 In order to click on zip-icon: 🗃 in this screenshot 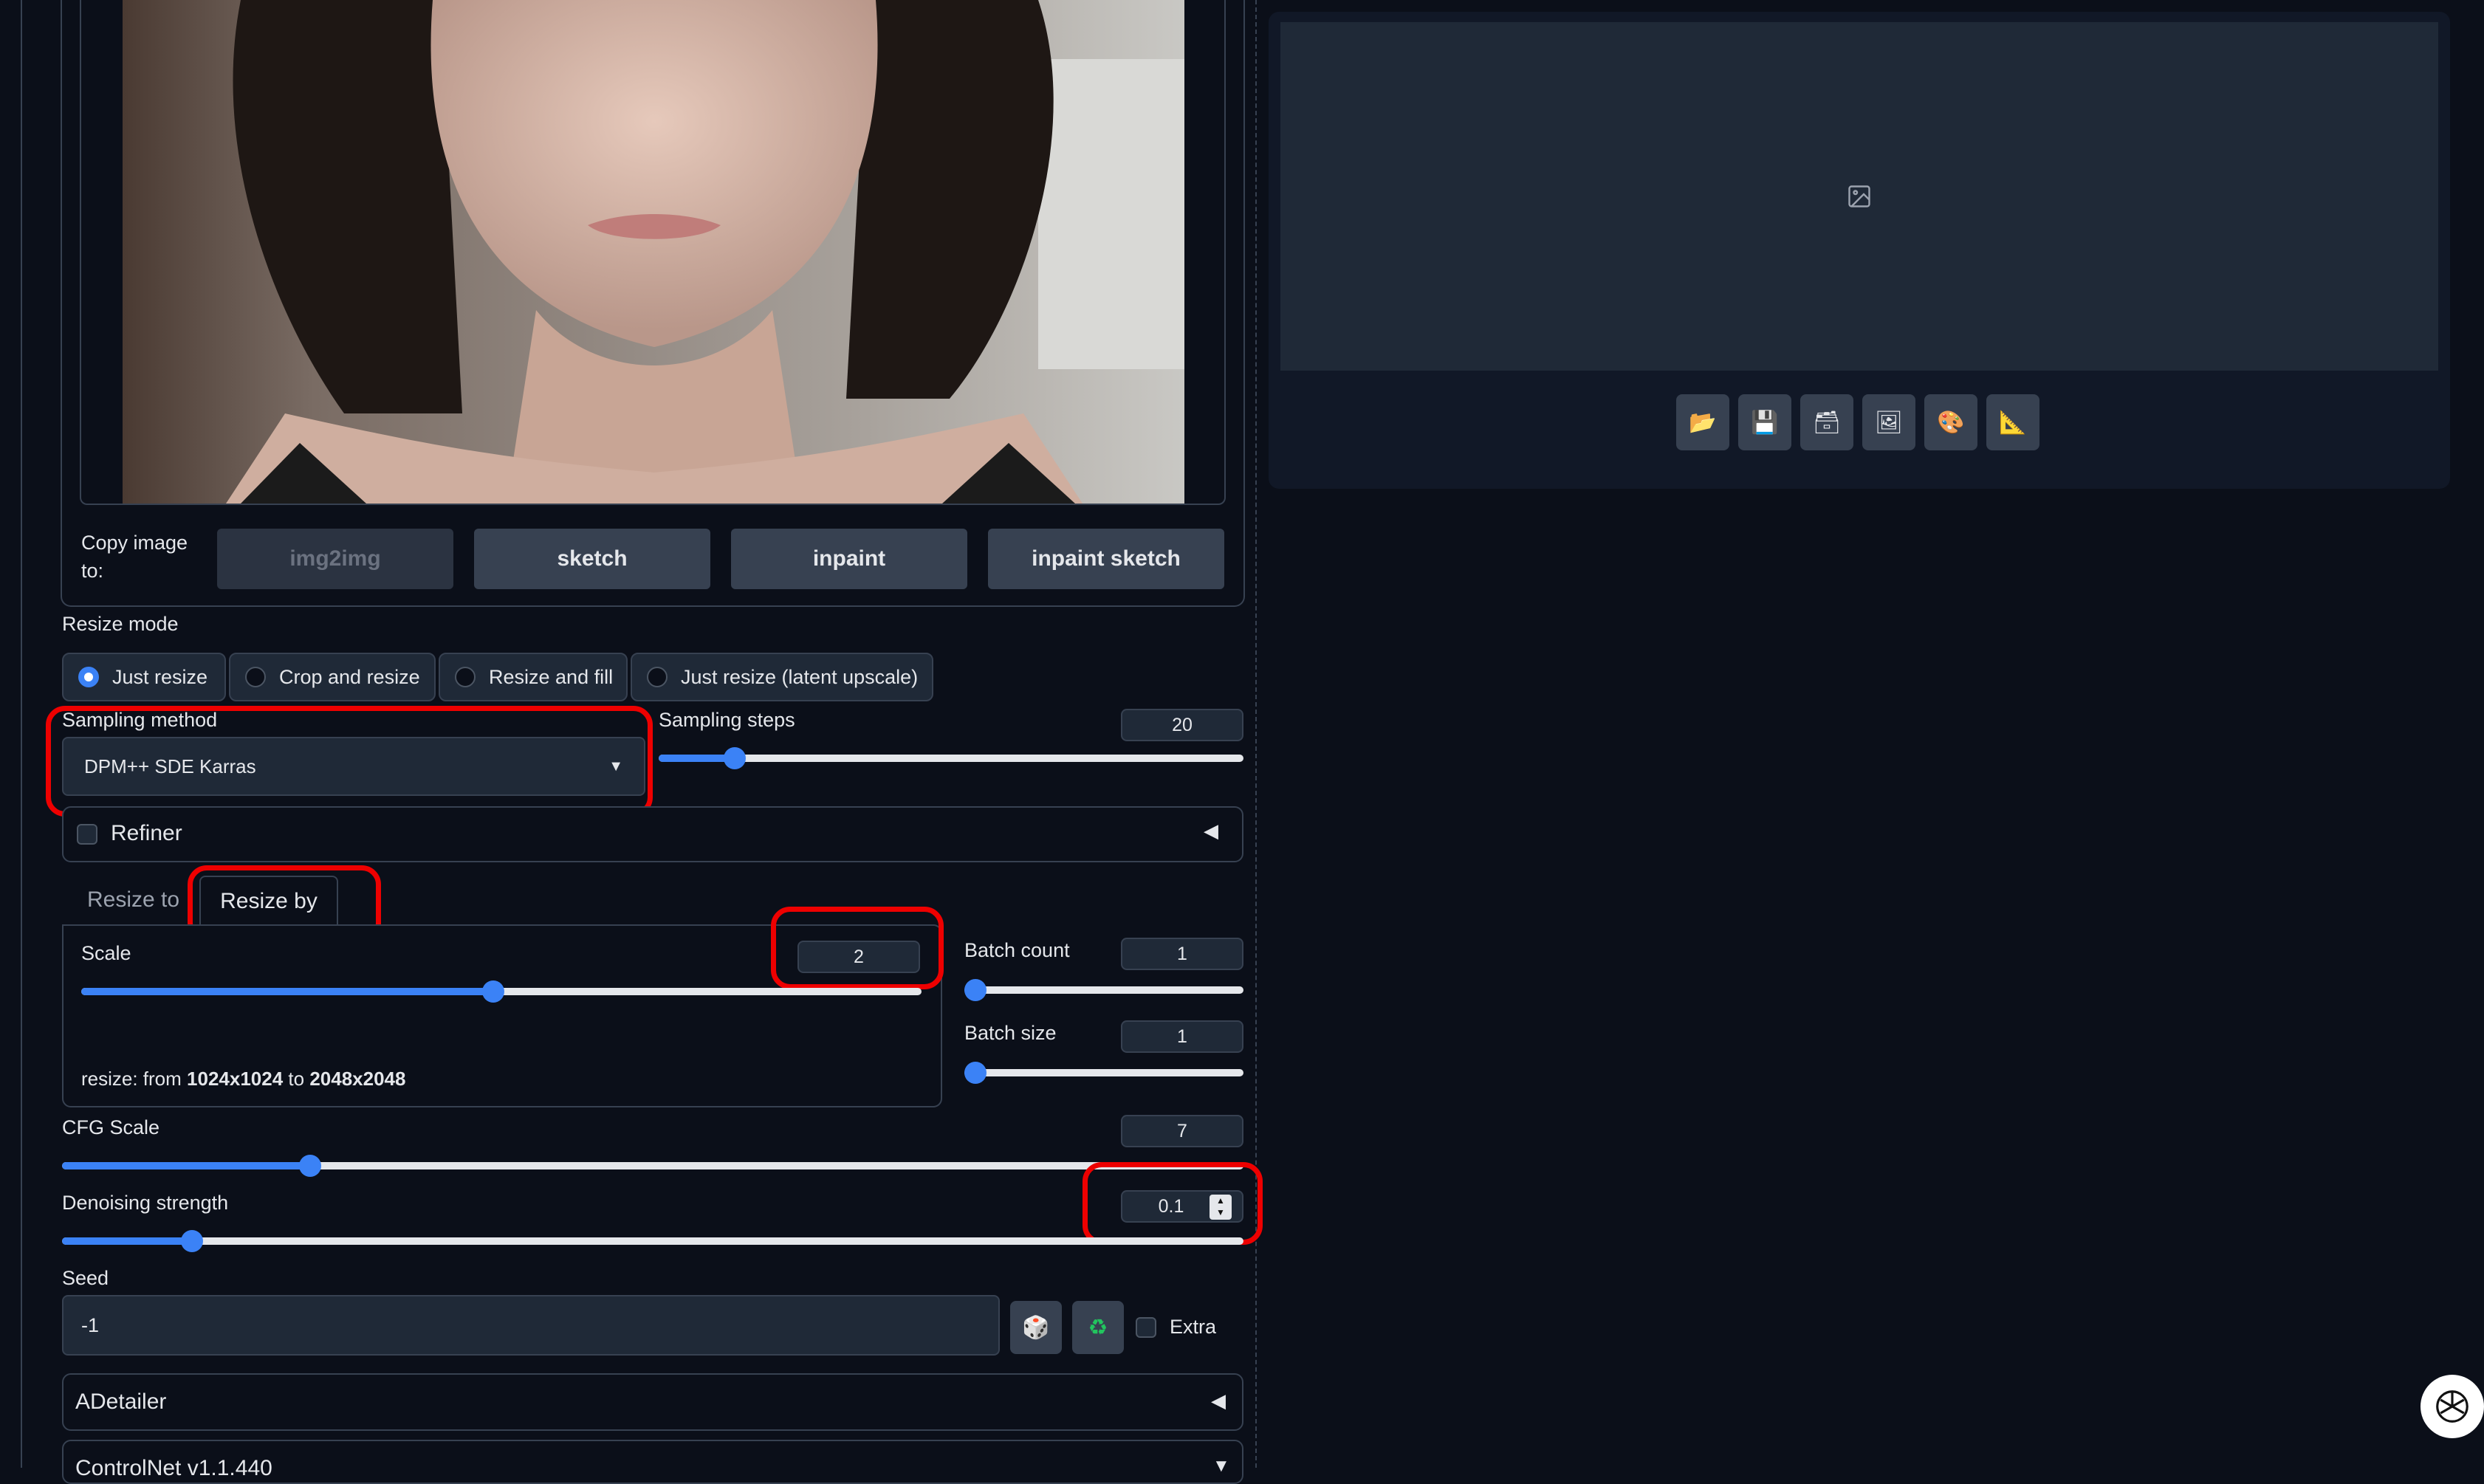, I will do `click(1827, 422)`.